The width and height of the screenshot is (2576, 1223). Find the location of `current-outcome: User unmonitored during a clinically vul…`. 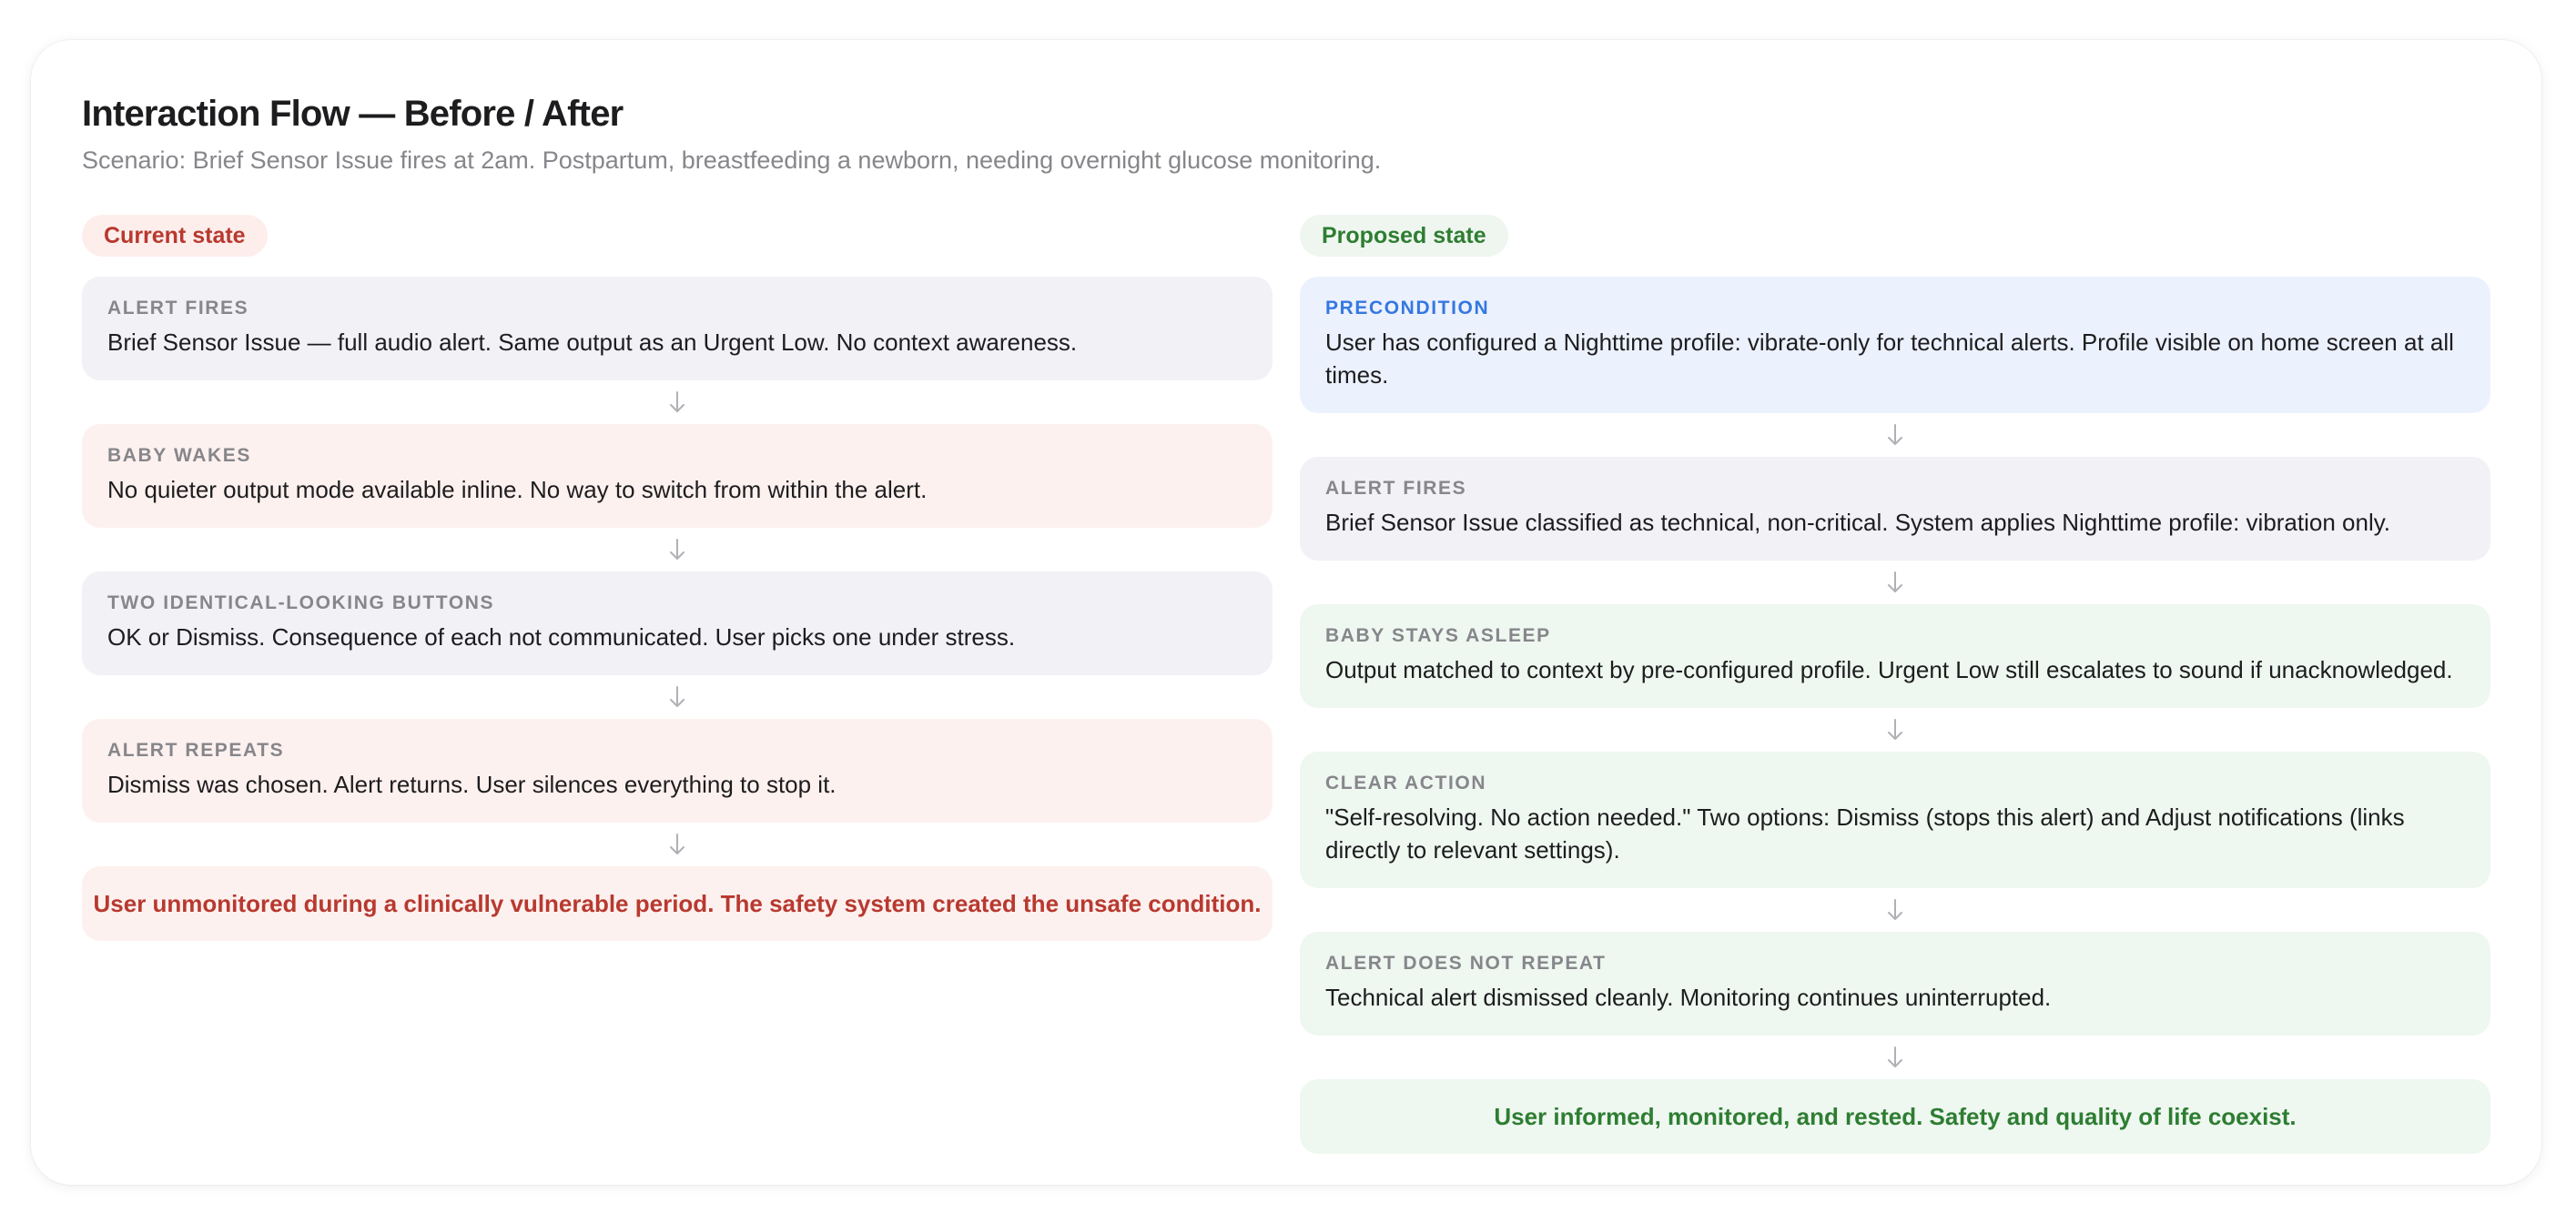

current-outcome: User unmonitored during a clinically vul… is located at coordinates (677, 903).